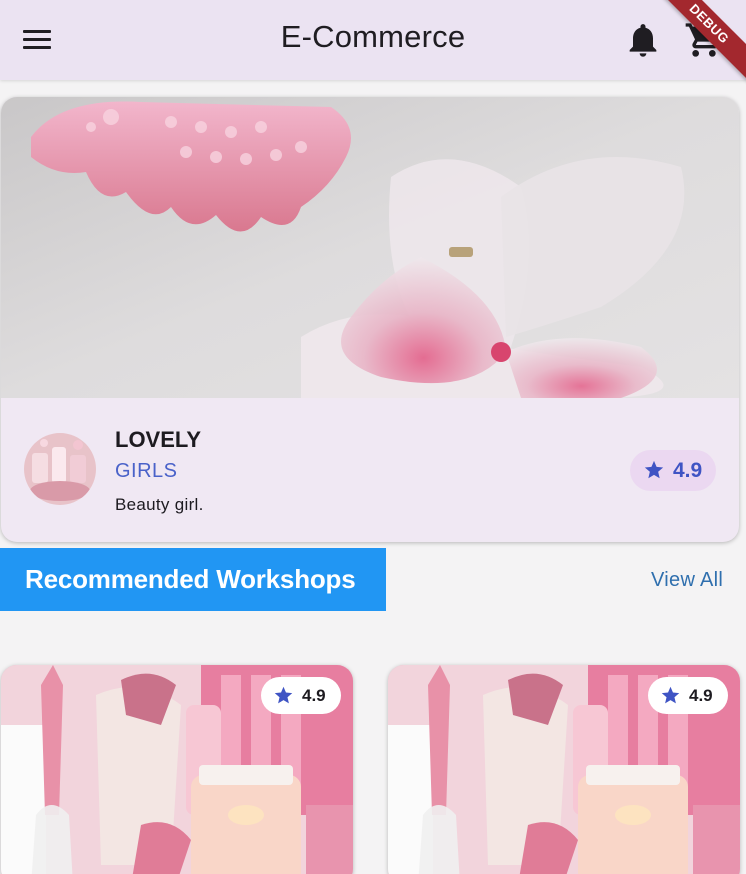 Image resolution: width=746 pixels, height=874 pixels. I want to click on view-all-link: View All, so click(687, 580).